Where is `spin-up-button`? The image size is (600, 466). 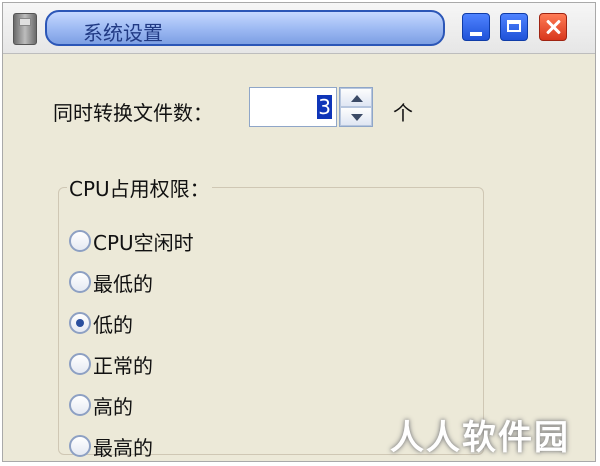
spin-up-button is located at coordinates (356, 97).